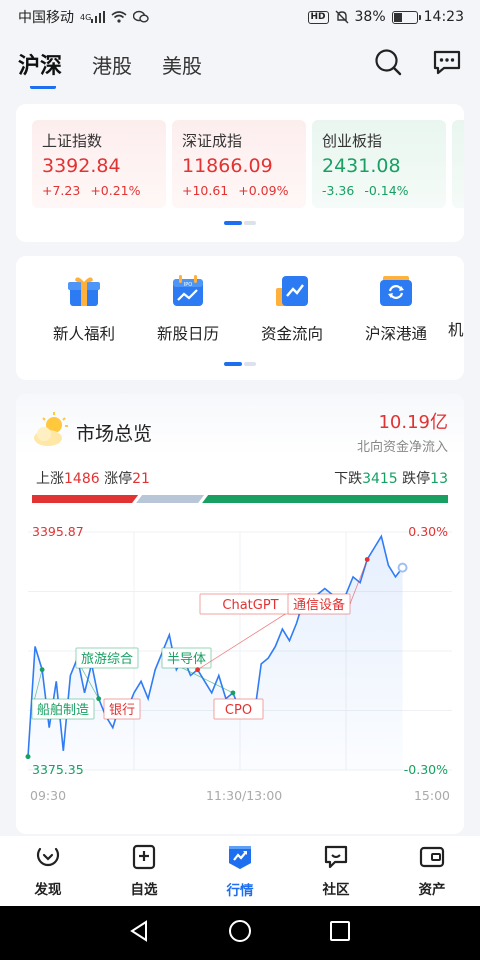  I want to click on index-card-next-peek, so click(458, 164).